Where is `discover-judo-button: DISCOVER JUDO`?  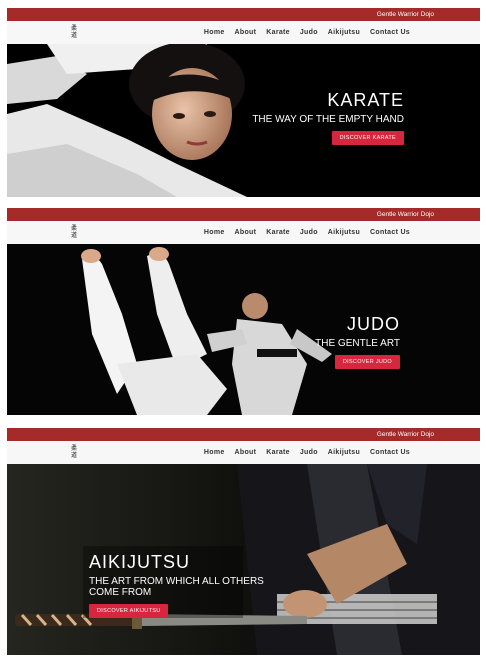 discover-judo-button: DISCOVER JUDO is located at coordinates (367, 362).